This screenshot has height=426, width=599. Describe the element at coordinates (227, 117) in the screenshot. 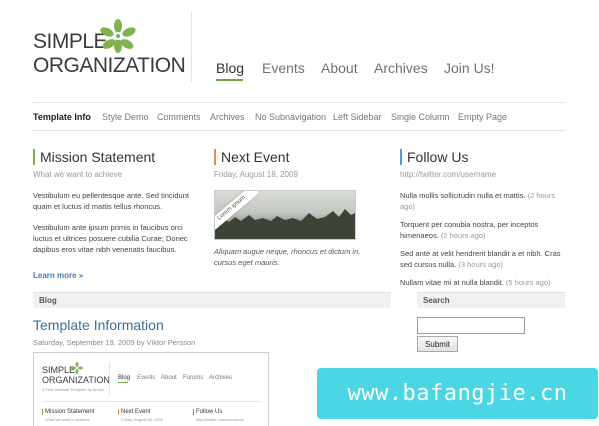

I see `subnav-archives: Archives` at that location.